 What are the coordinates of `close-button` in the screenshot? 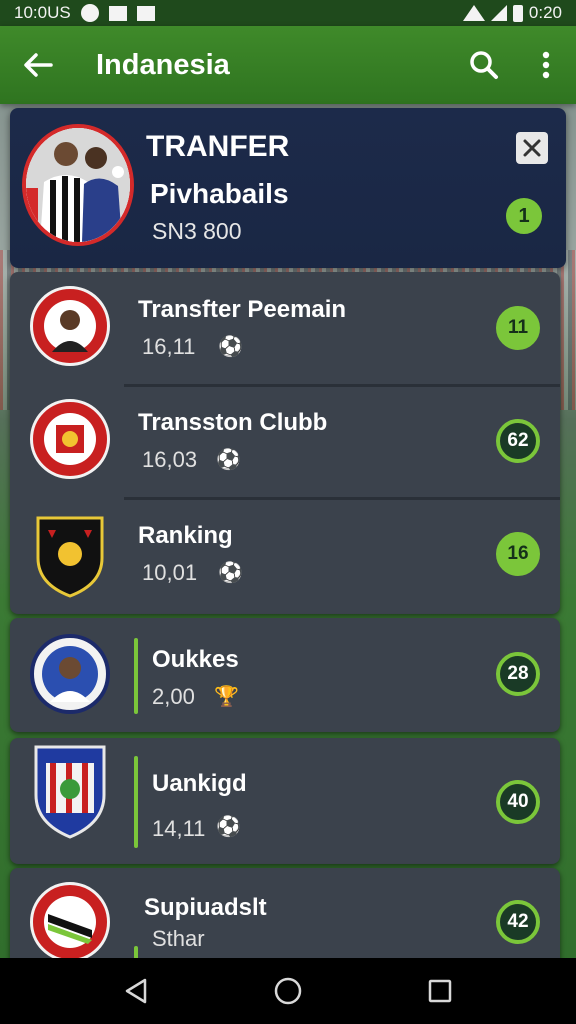 It's located at (532, 148).